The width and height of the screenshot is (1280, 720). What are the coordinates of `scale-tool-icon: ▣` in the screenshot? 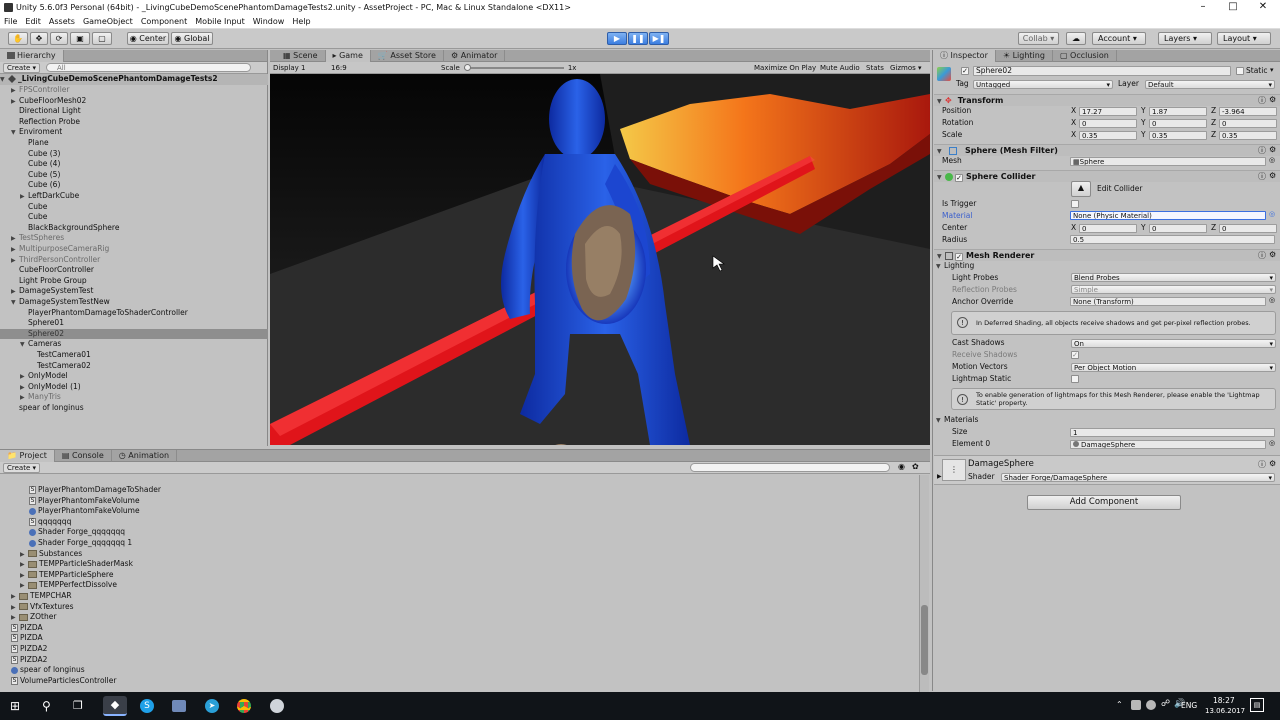 It's located at (80, 38).